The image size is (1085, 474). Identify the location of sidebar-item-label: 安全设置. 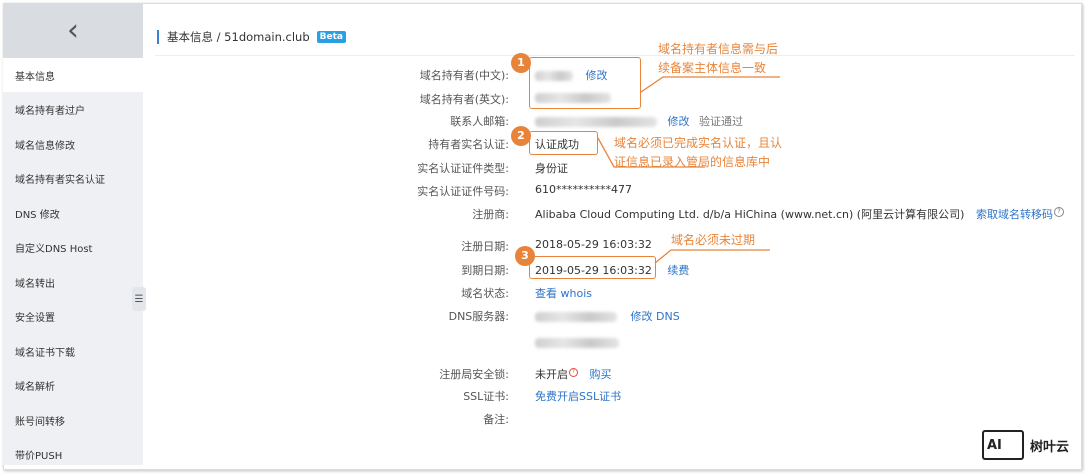
(35, 318).